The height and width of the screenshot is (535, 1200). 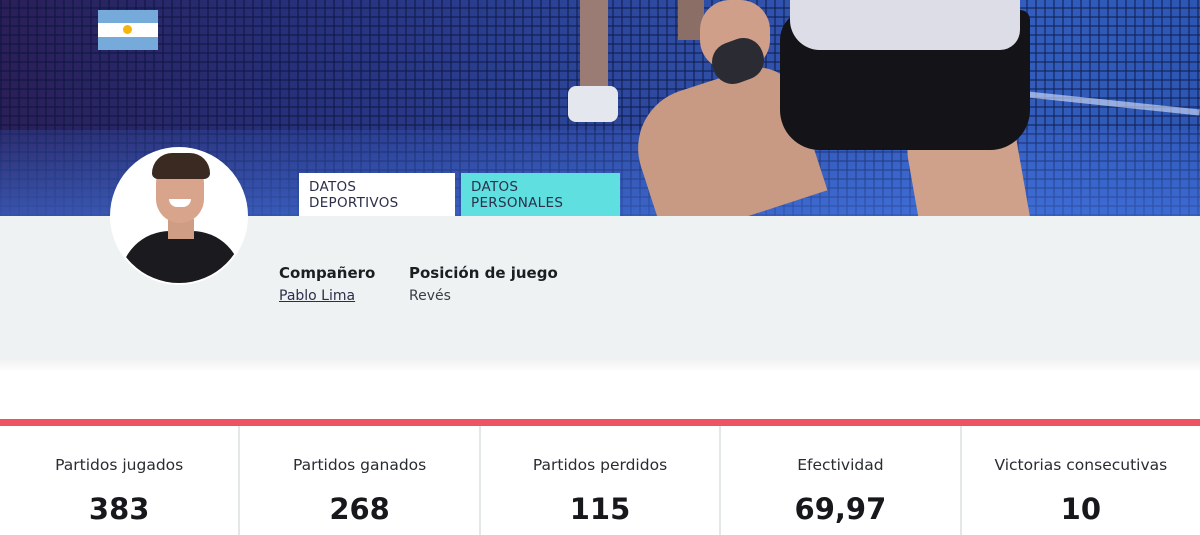 What do you see at coordinates (119, 480) in the screenshot?
I see `stat-matches-played: Partidos jugados 383` at bounding box center [119, 480].